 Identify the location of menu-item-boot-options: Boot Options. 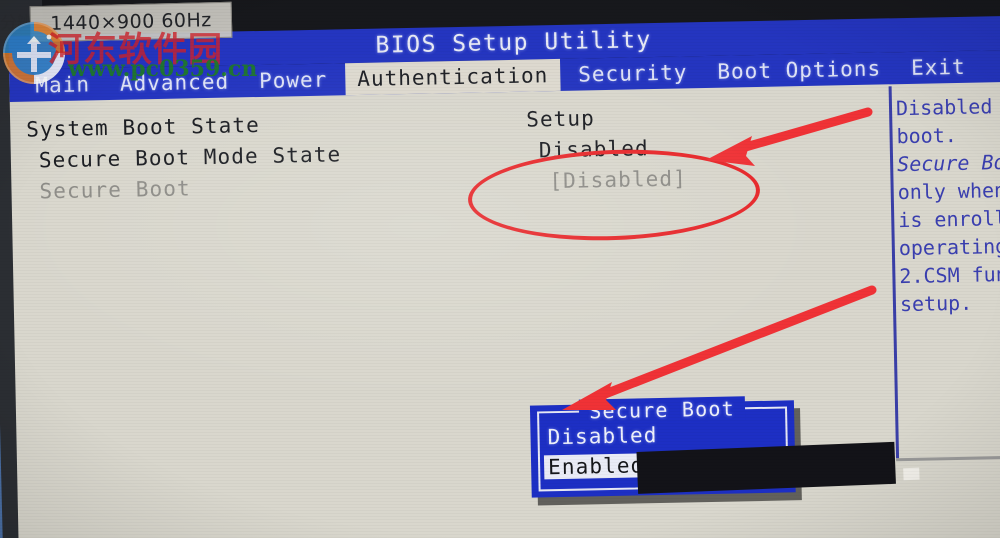
(799, 70).